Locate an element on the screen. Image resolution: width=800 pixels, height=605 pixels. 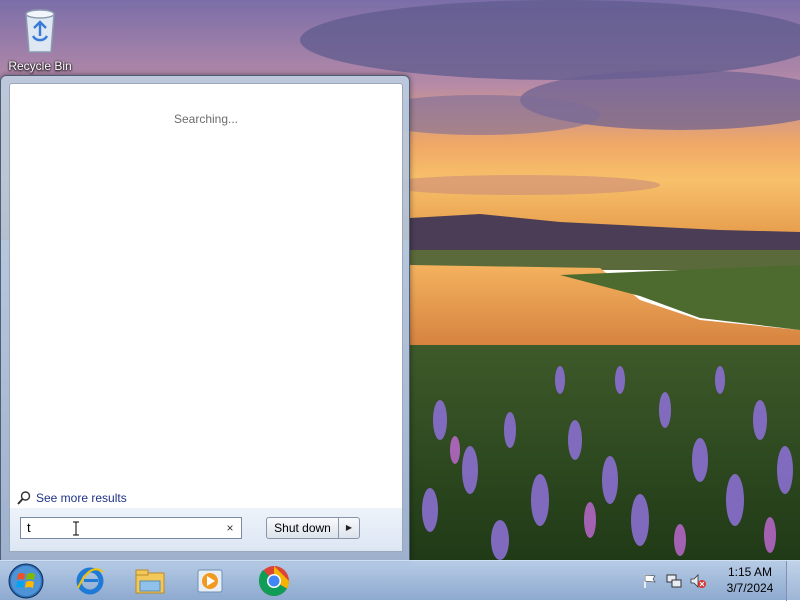
taskbar-chrome is located at coordinates (274, 581).